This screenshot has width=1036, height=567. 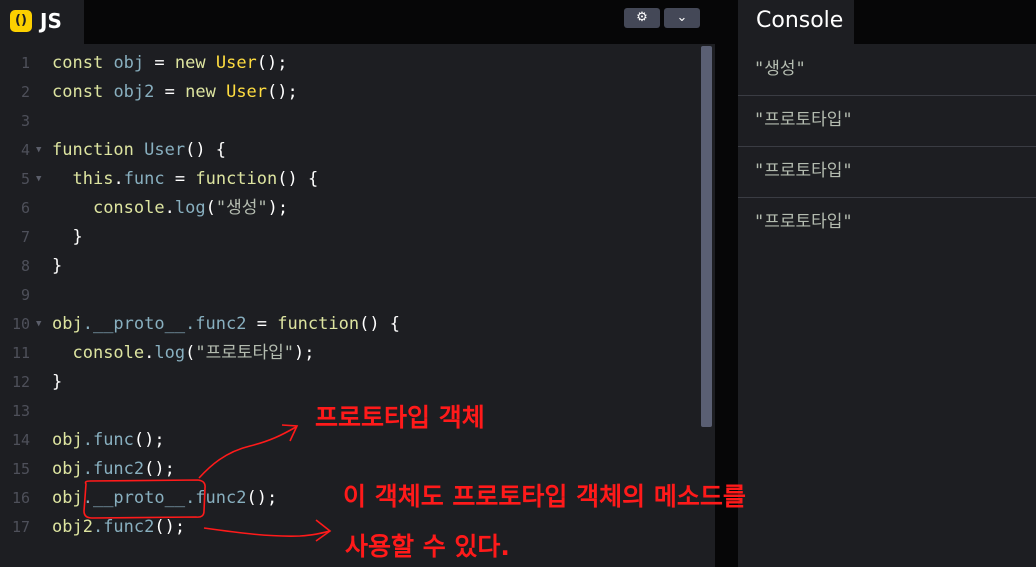 I want to click on annotation-prototype-object: 프로토타입 객체, so click(x=400, y=417).